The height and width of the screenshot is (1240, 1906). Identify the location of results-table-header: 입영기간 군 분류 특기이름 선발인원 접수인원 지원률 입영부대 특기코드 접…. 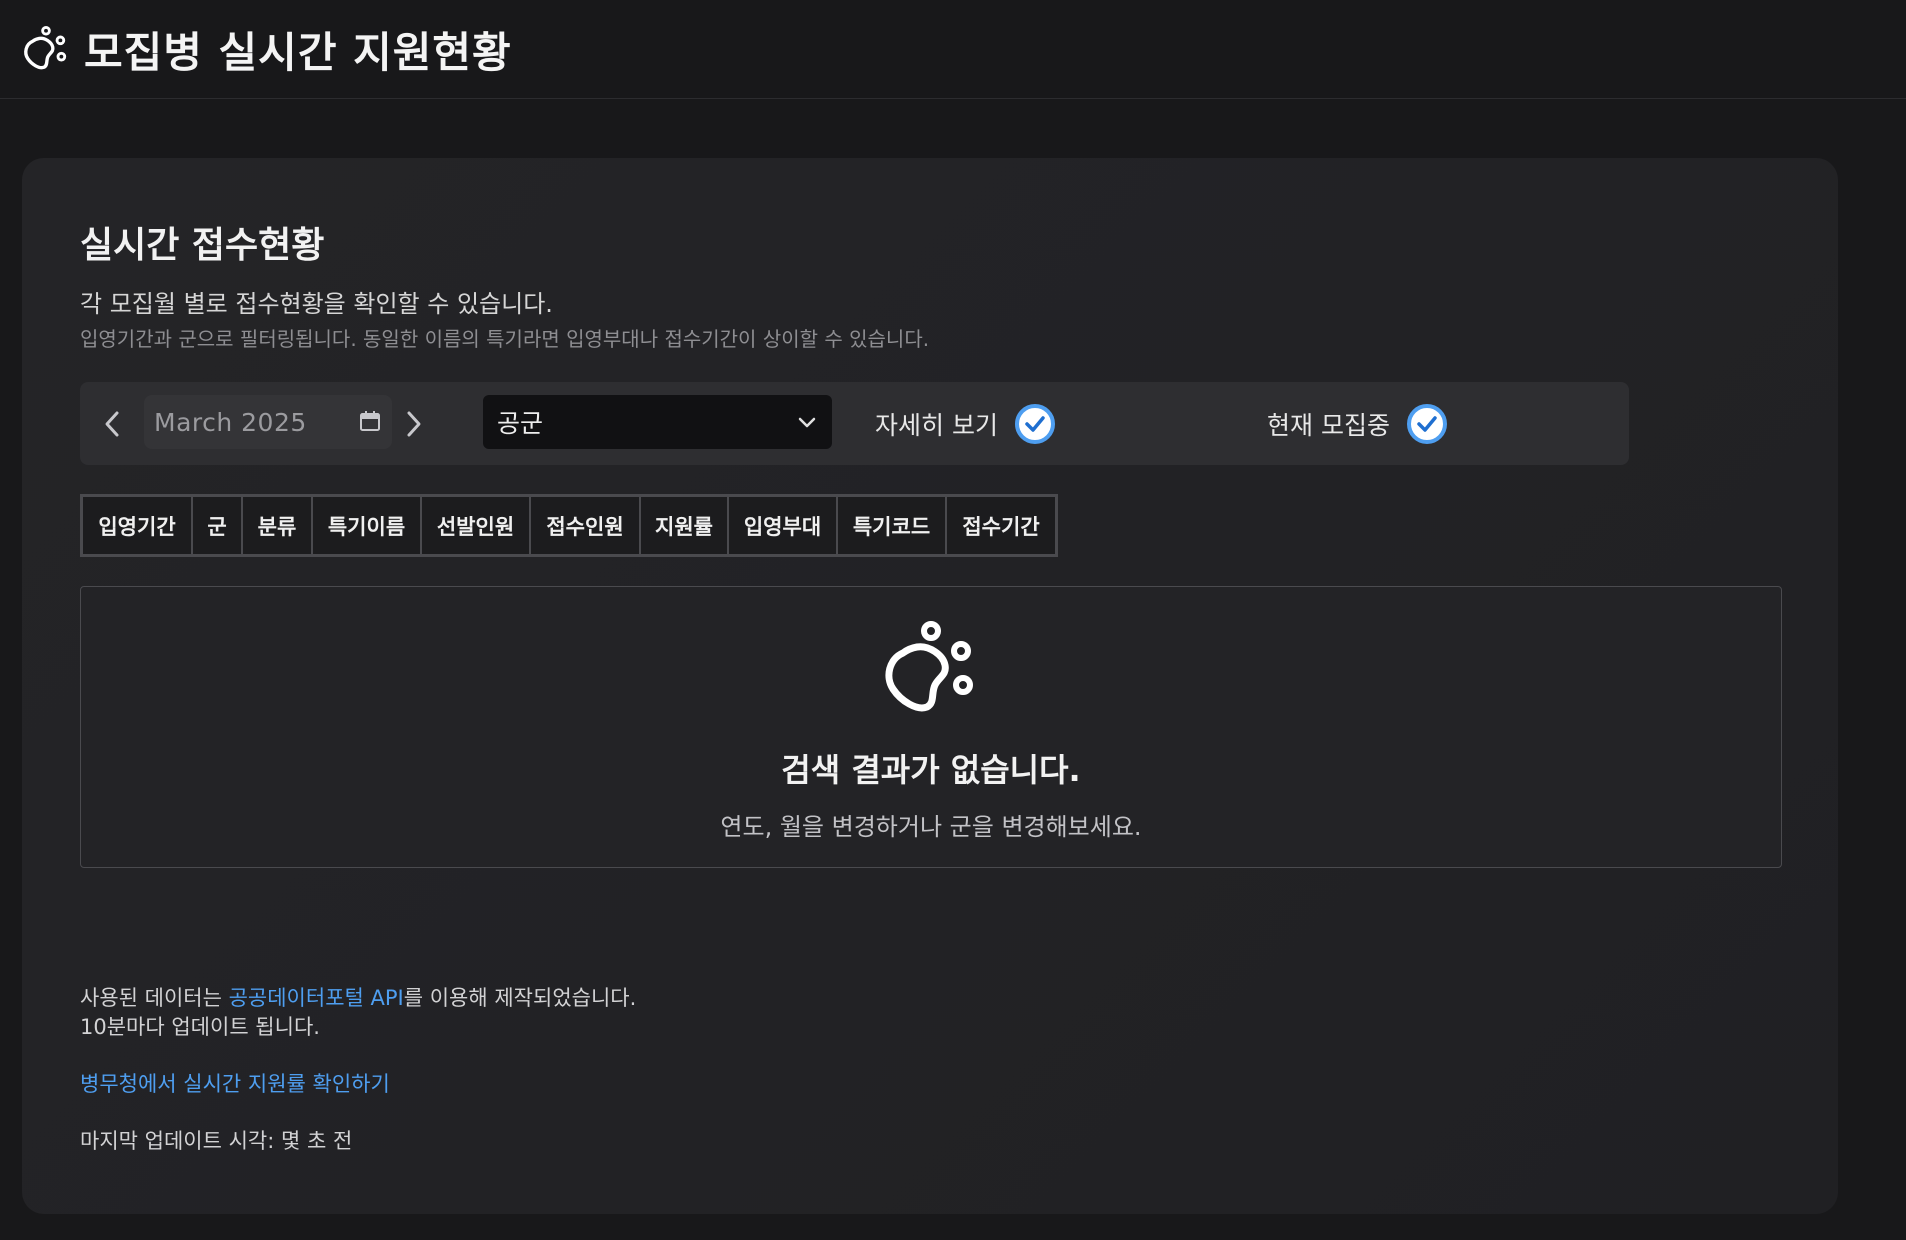
(569, 525).